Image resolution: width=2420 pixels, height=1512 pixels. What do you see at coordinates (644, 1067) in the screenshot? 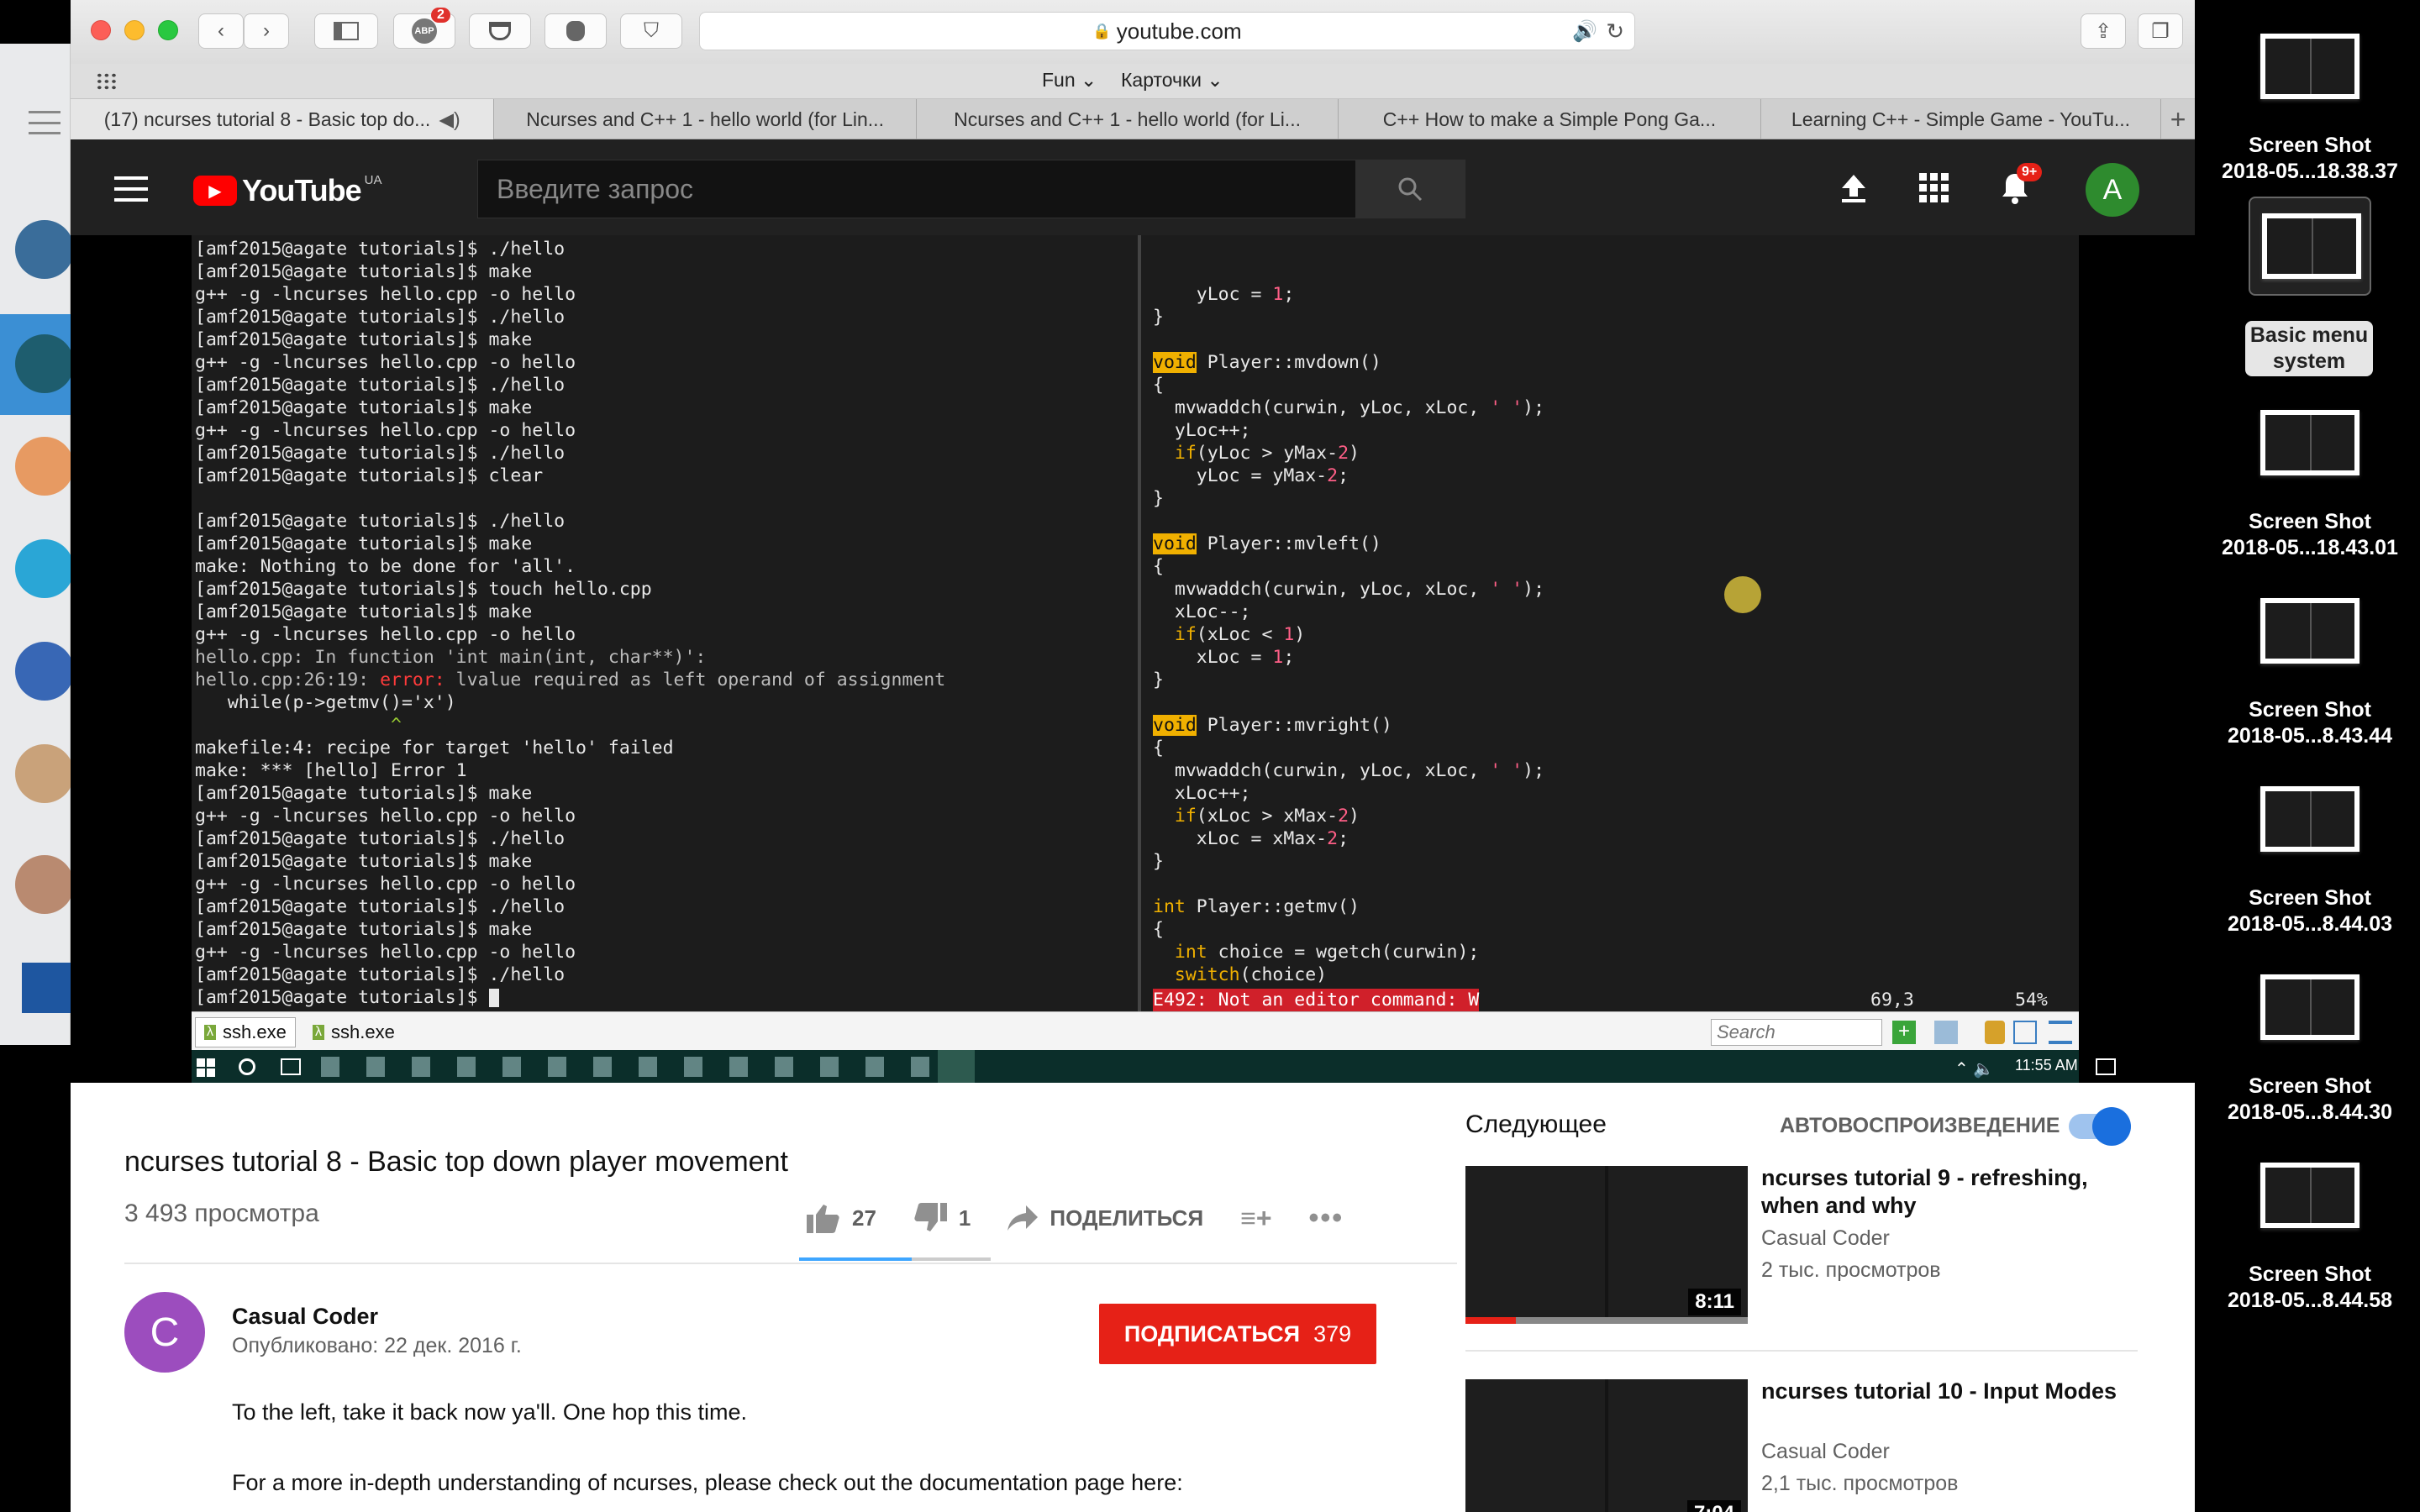
I see `taskbar-app-icons` at bounding box center [644, 1067].